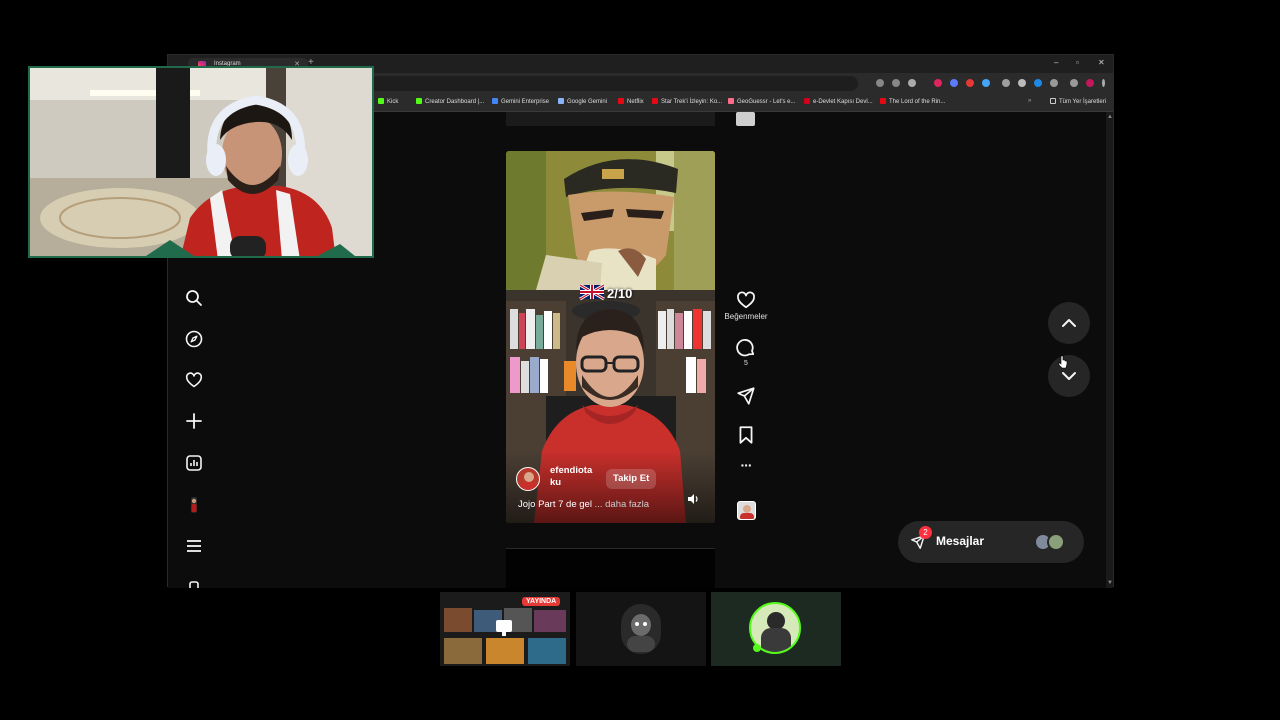 The width and height of the screenshot is (1280, 720). Describe the element at coordinates (912, 83) in the screenshot. I see `star-icon` at that location.